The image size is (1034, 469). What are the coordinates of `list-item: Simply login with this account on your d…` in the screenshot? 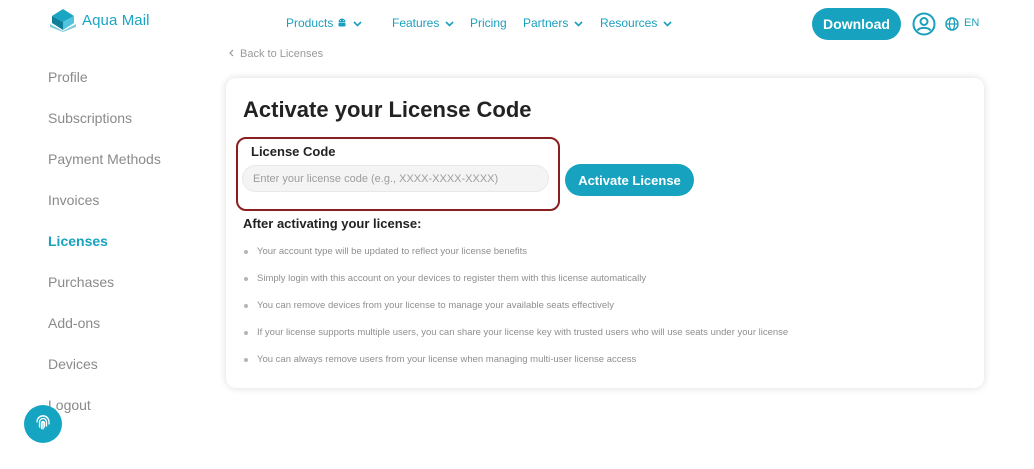 It's located at (444, 278).